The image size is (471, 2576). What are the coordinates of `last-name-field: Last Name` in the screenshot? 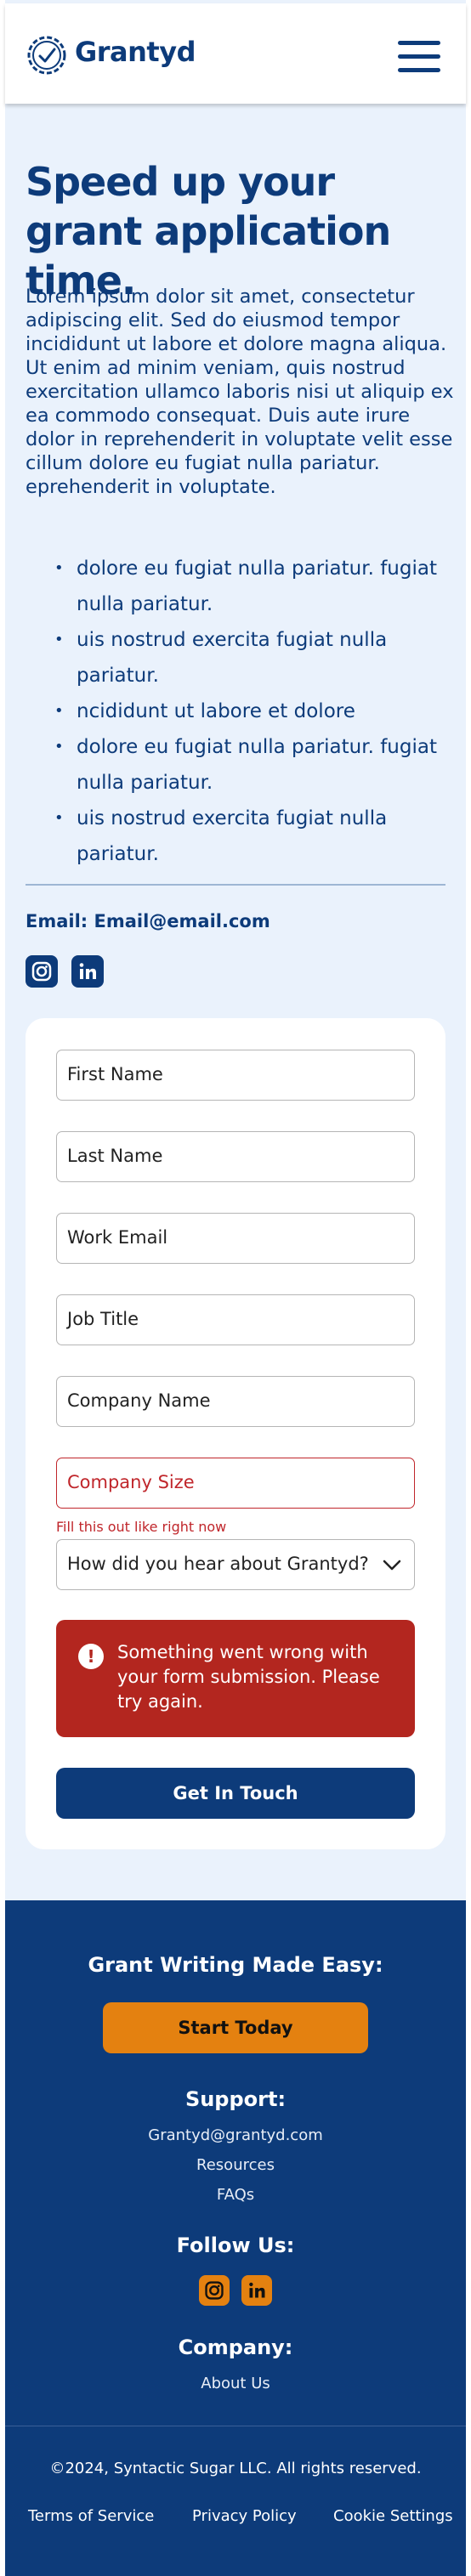 It's located at (235, 1156).